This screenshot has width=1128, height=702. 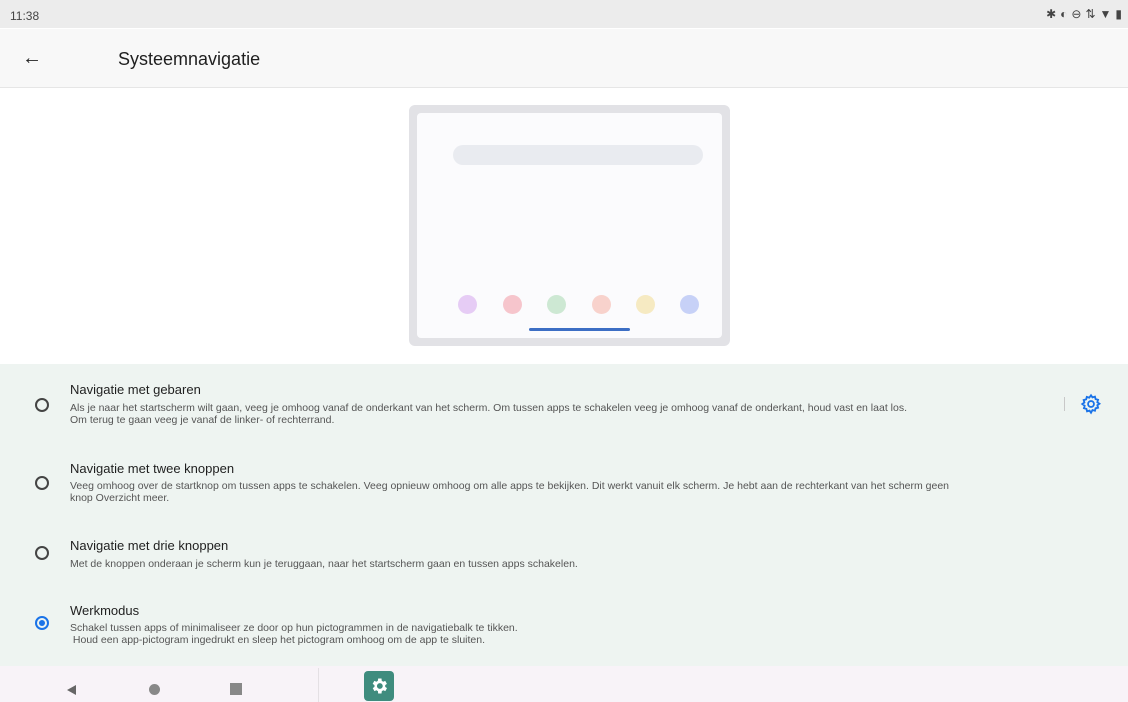 What do you see at coordinates (105, 610) in the screenshot?
I see `option-title: Werkmodus` at bounding box center [105, 610].